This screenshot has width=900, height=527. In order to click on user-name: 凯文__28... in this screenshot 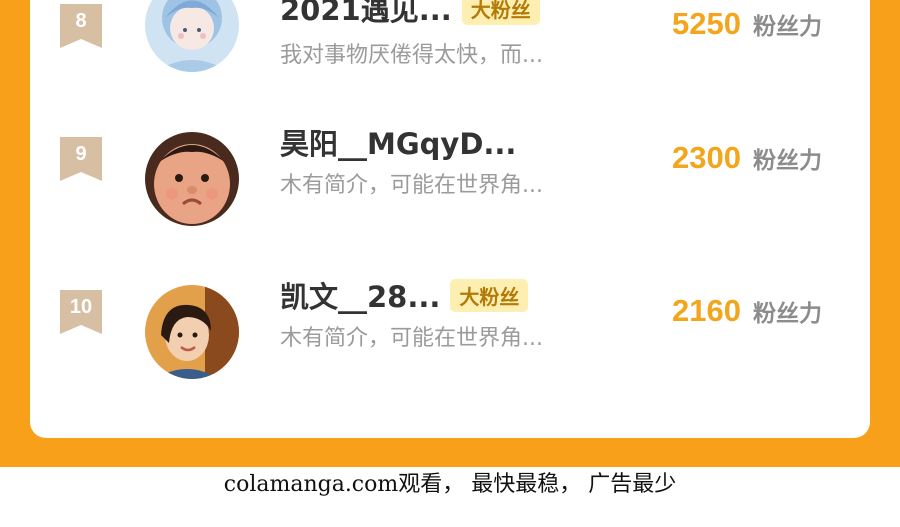, I will do `click(360, 295)`.